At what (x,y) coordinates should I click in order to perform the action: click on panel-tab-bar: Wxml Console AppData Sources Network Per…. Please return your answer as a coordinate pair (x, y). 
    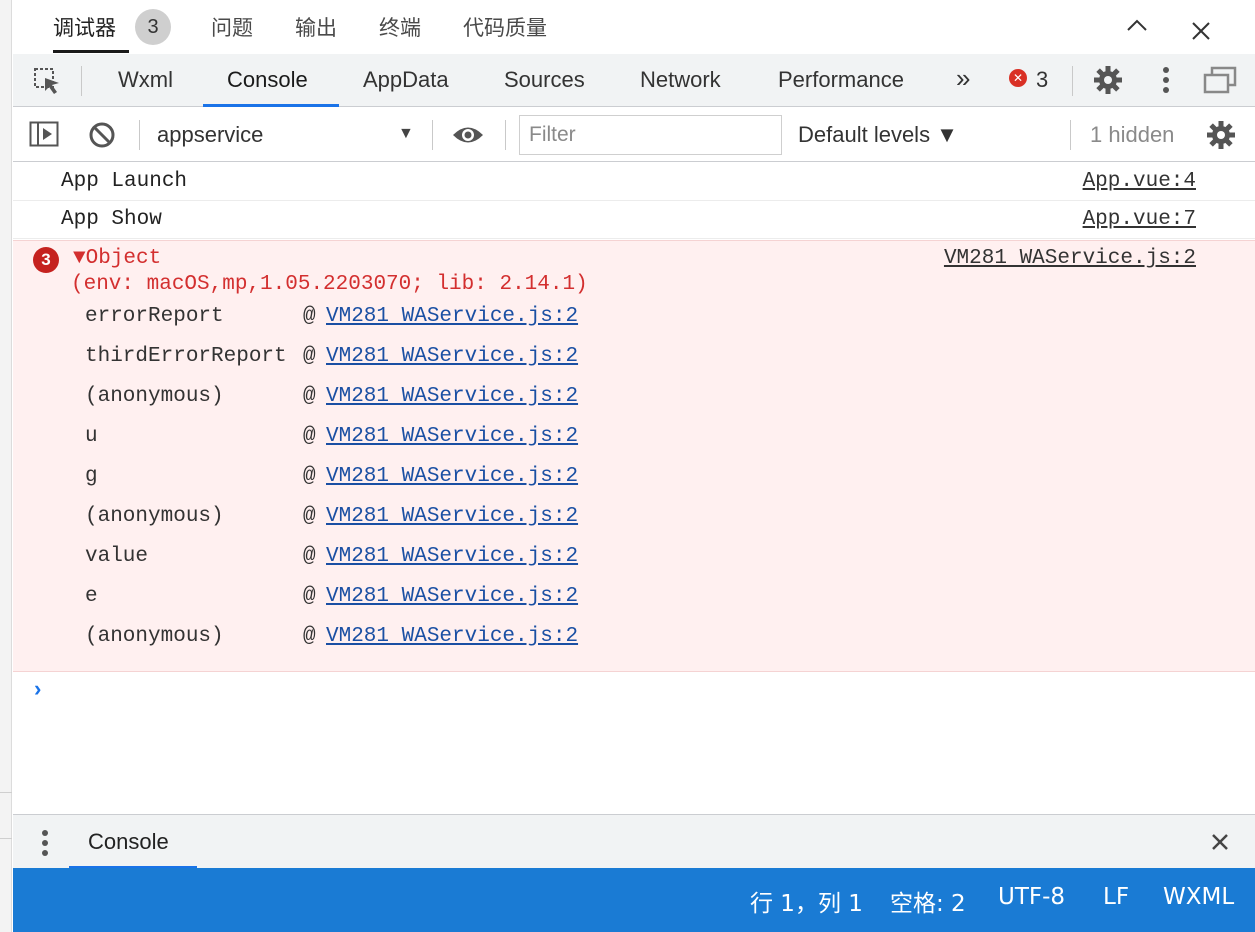
    Looking at the image, I should click on (634, 80).